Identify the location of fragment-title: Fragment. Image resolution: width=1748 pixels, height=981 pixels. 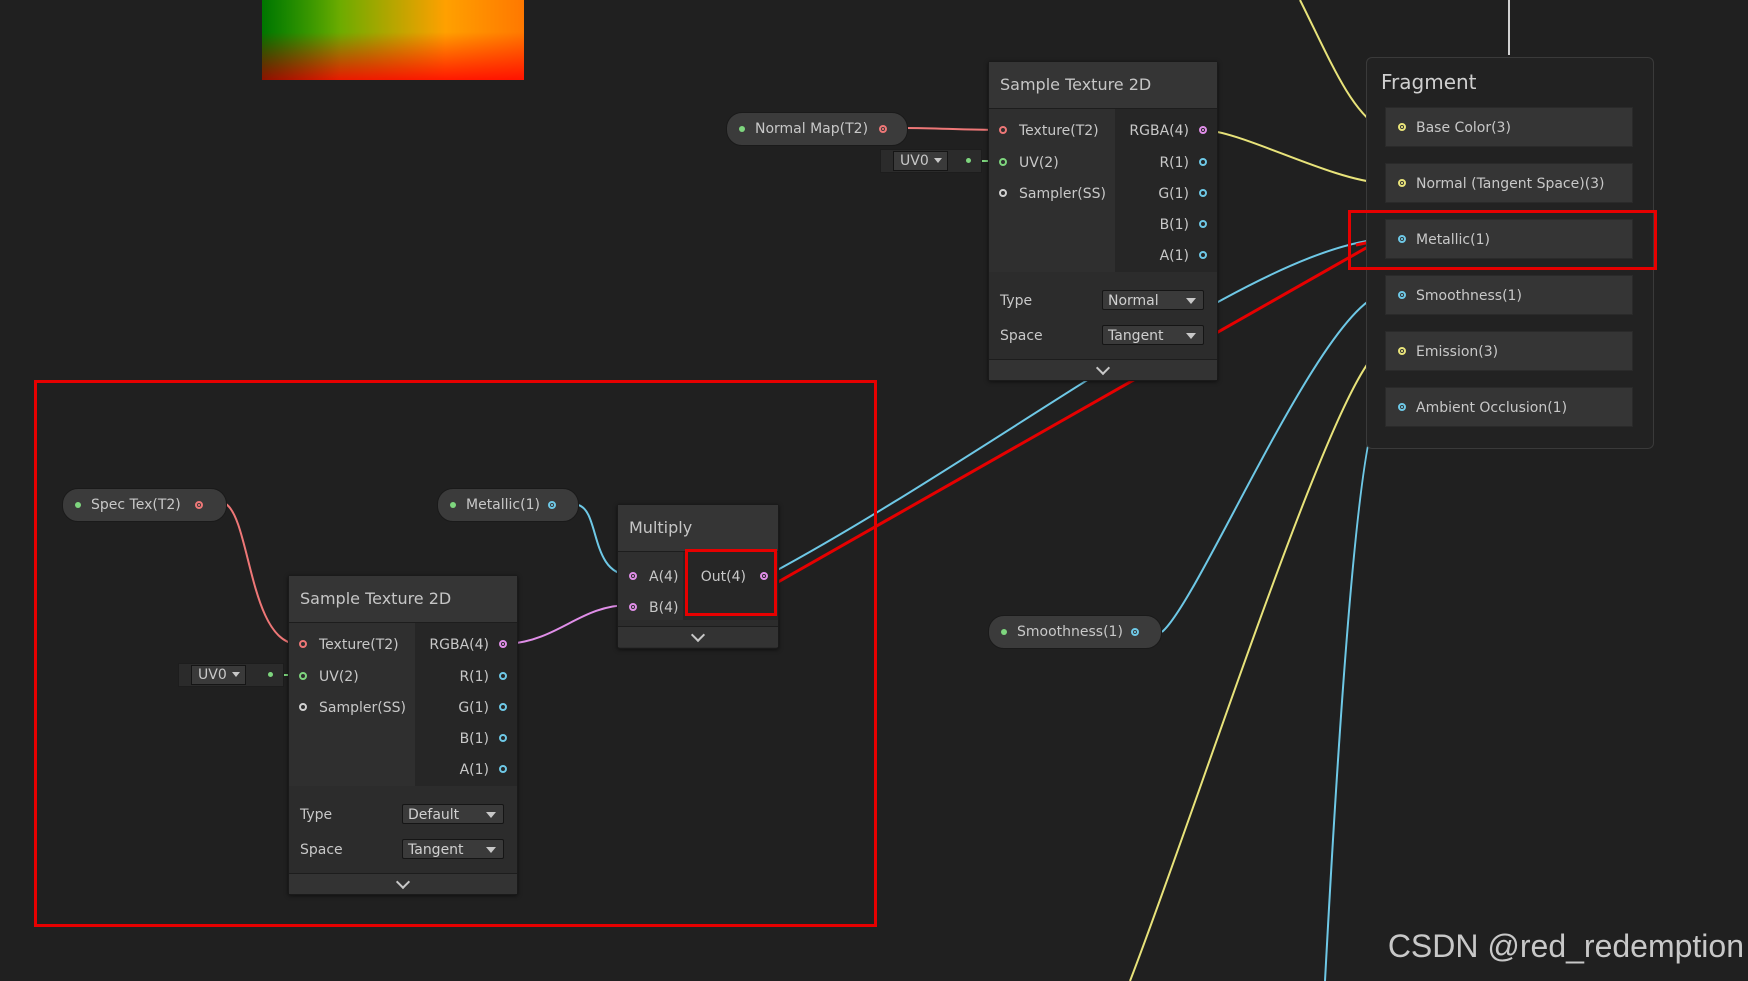
(1429, 82).